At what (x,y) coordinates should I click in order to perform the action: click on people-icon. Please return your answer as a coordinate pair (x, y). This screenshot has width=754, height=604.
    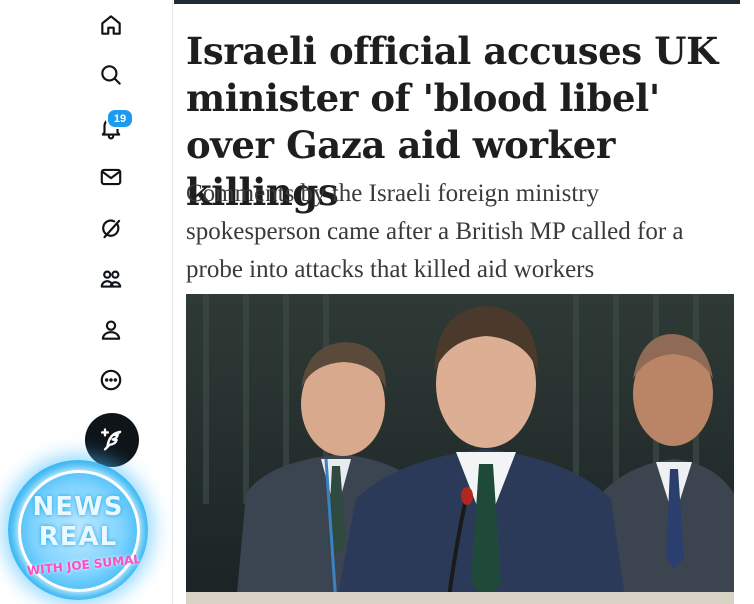
    Looking at the image, I should click on (111, 279).